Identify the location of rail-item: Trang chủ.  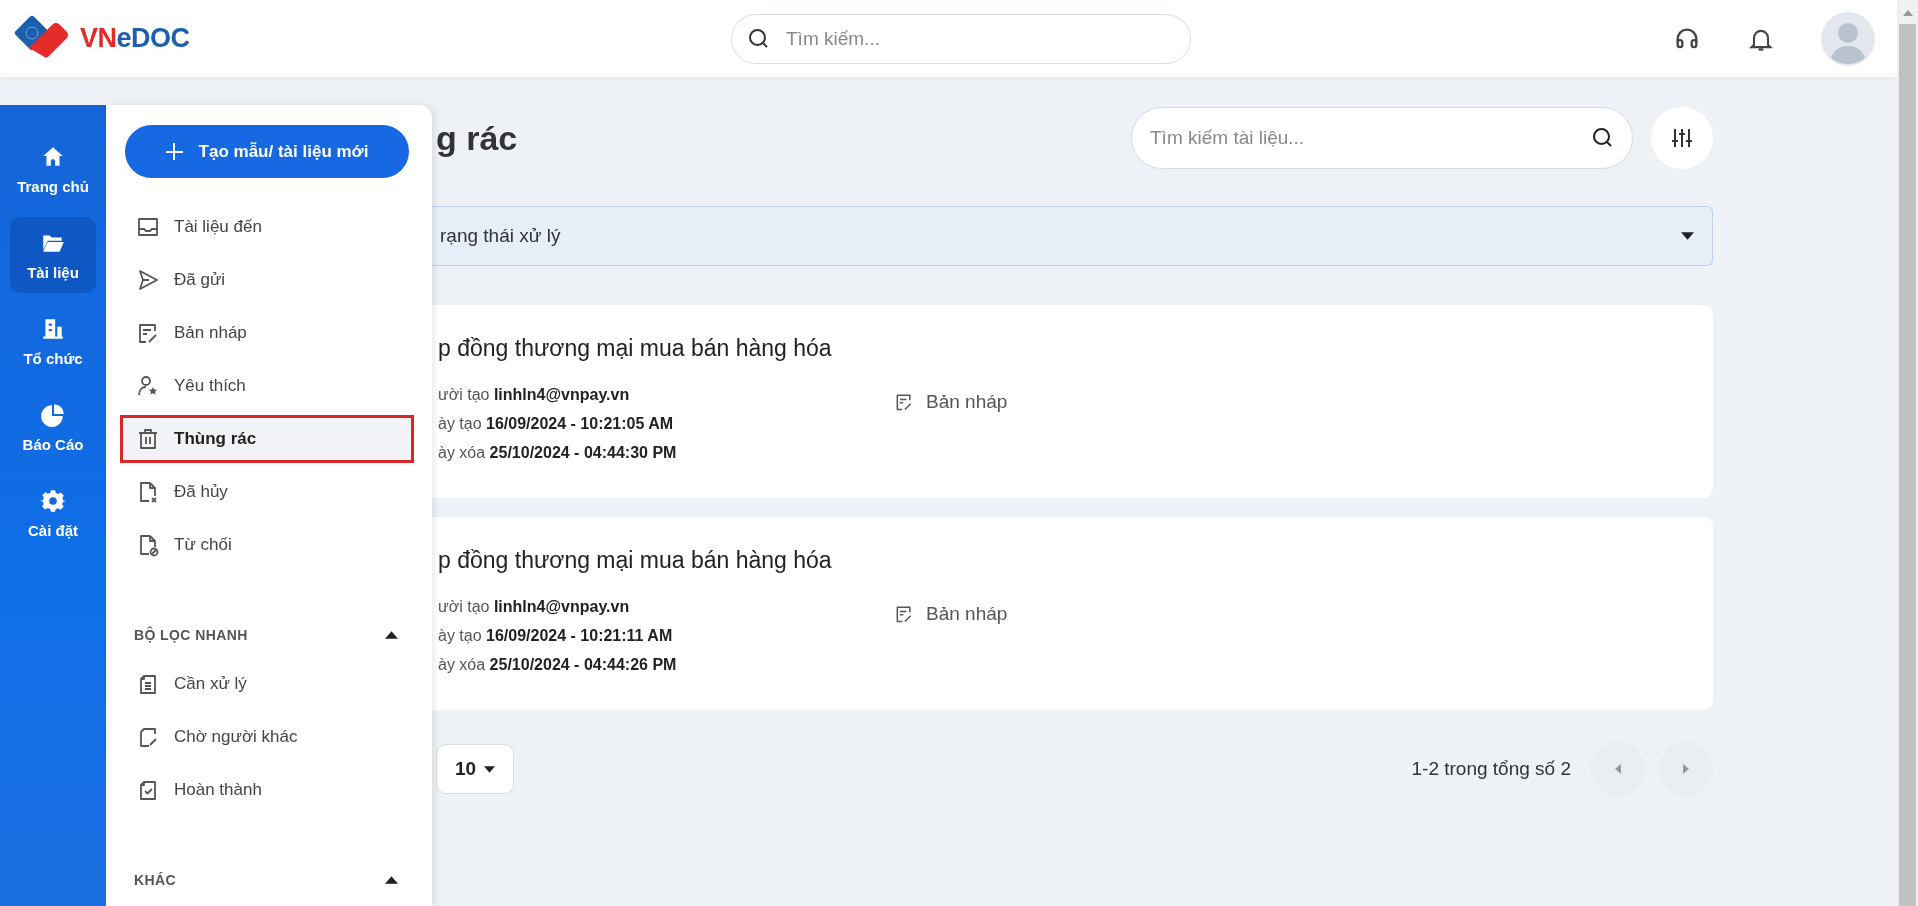
(53, 169).